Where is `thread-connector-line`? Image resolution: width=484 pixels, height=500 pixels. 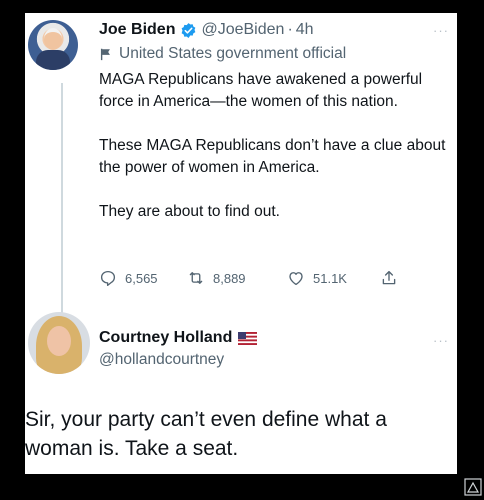
thread-connector-line is located at coordinates (62, 203).